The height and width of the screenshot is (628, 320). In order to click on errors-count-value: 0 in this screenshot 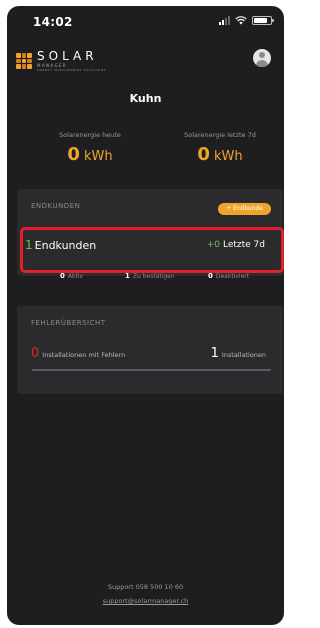, I will do `click(35, 353)`.